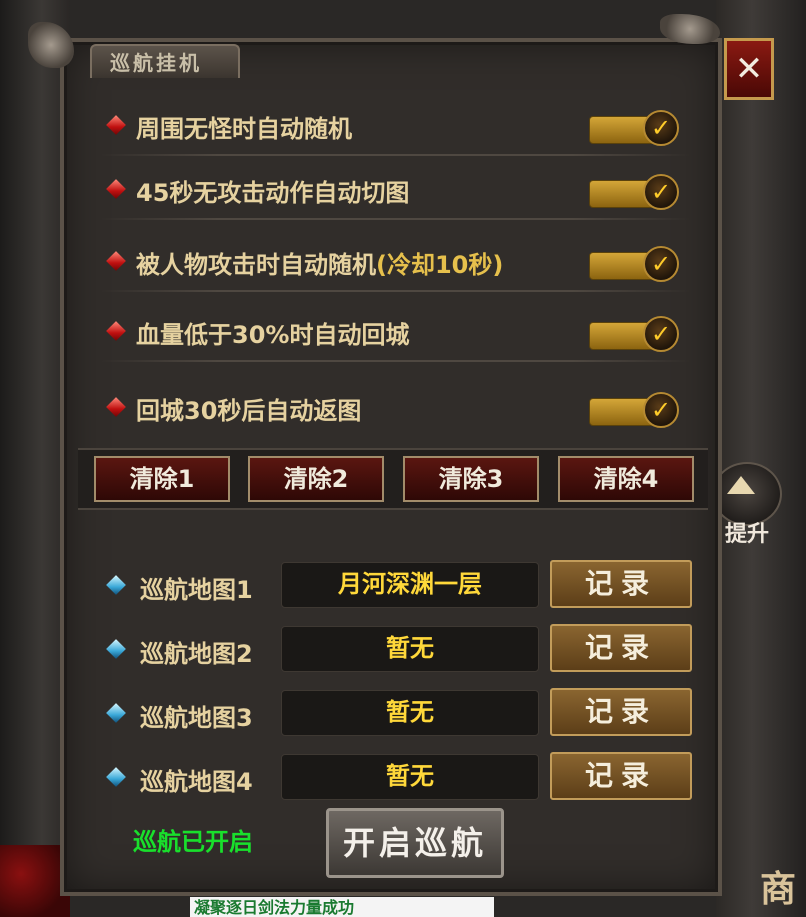 The width and height of the screenshot is (806, 917). What do you see at coordinates (196, 718) in the screenshot?
I see `map-label: 巡航地图3` at bounding box center [196, 718].